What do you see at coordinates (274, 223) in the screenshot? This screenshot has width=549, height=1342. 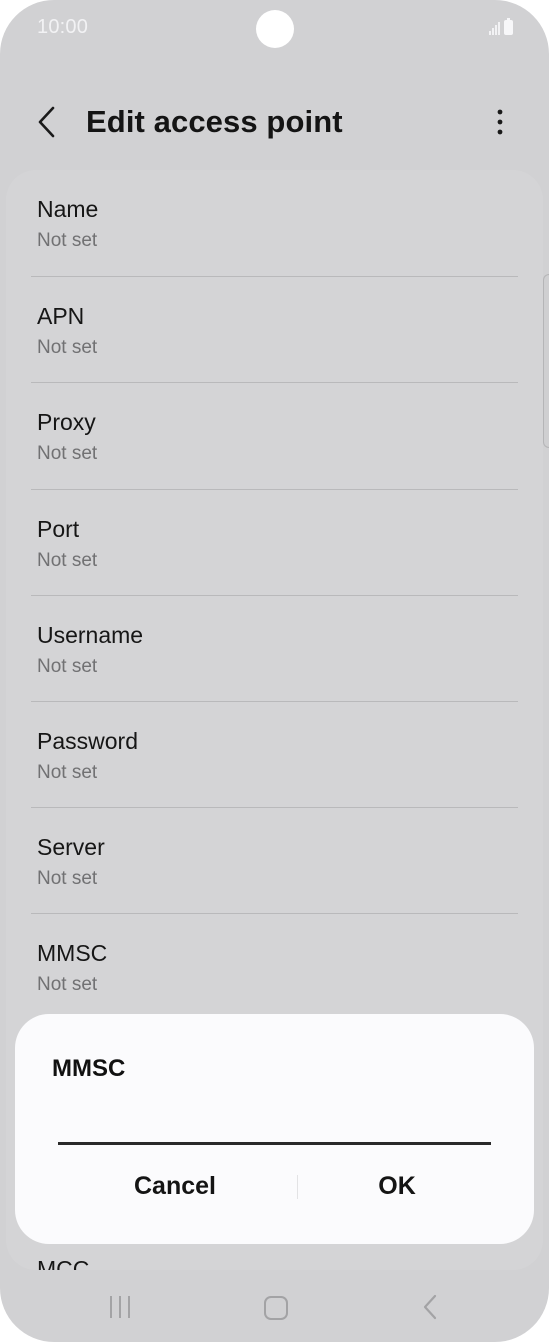 I see `list-item-name: Name Not set` at bounding box center [274, 223].